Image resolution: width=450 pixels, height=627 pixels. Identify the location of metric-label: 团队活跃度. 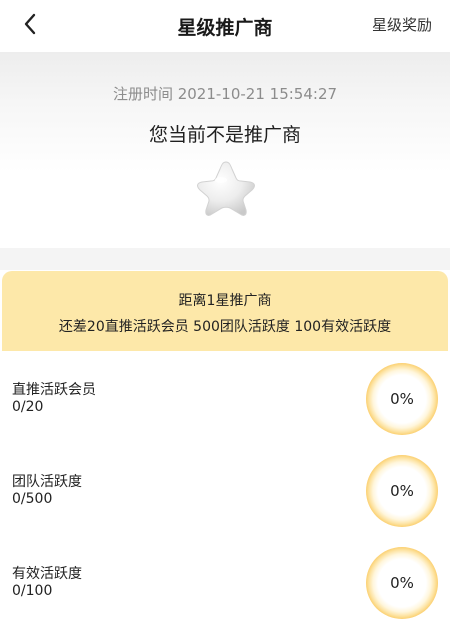
(47, 482).